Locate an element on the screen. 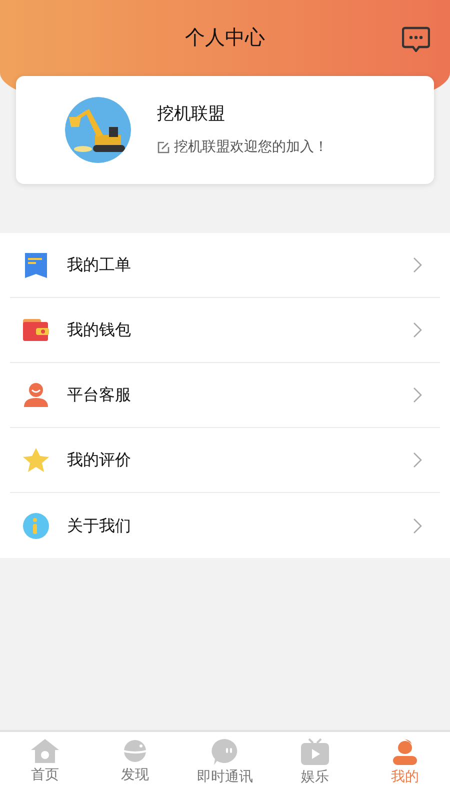 Image resolution: width=450 pixels, height=800 pixels. menu-label: 我的评价 is located at coordinates (99, 460).